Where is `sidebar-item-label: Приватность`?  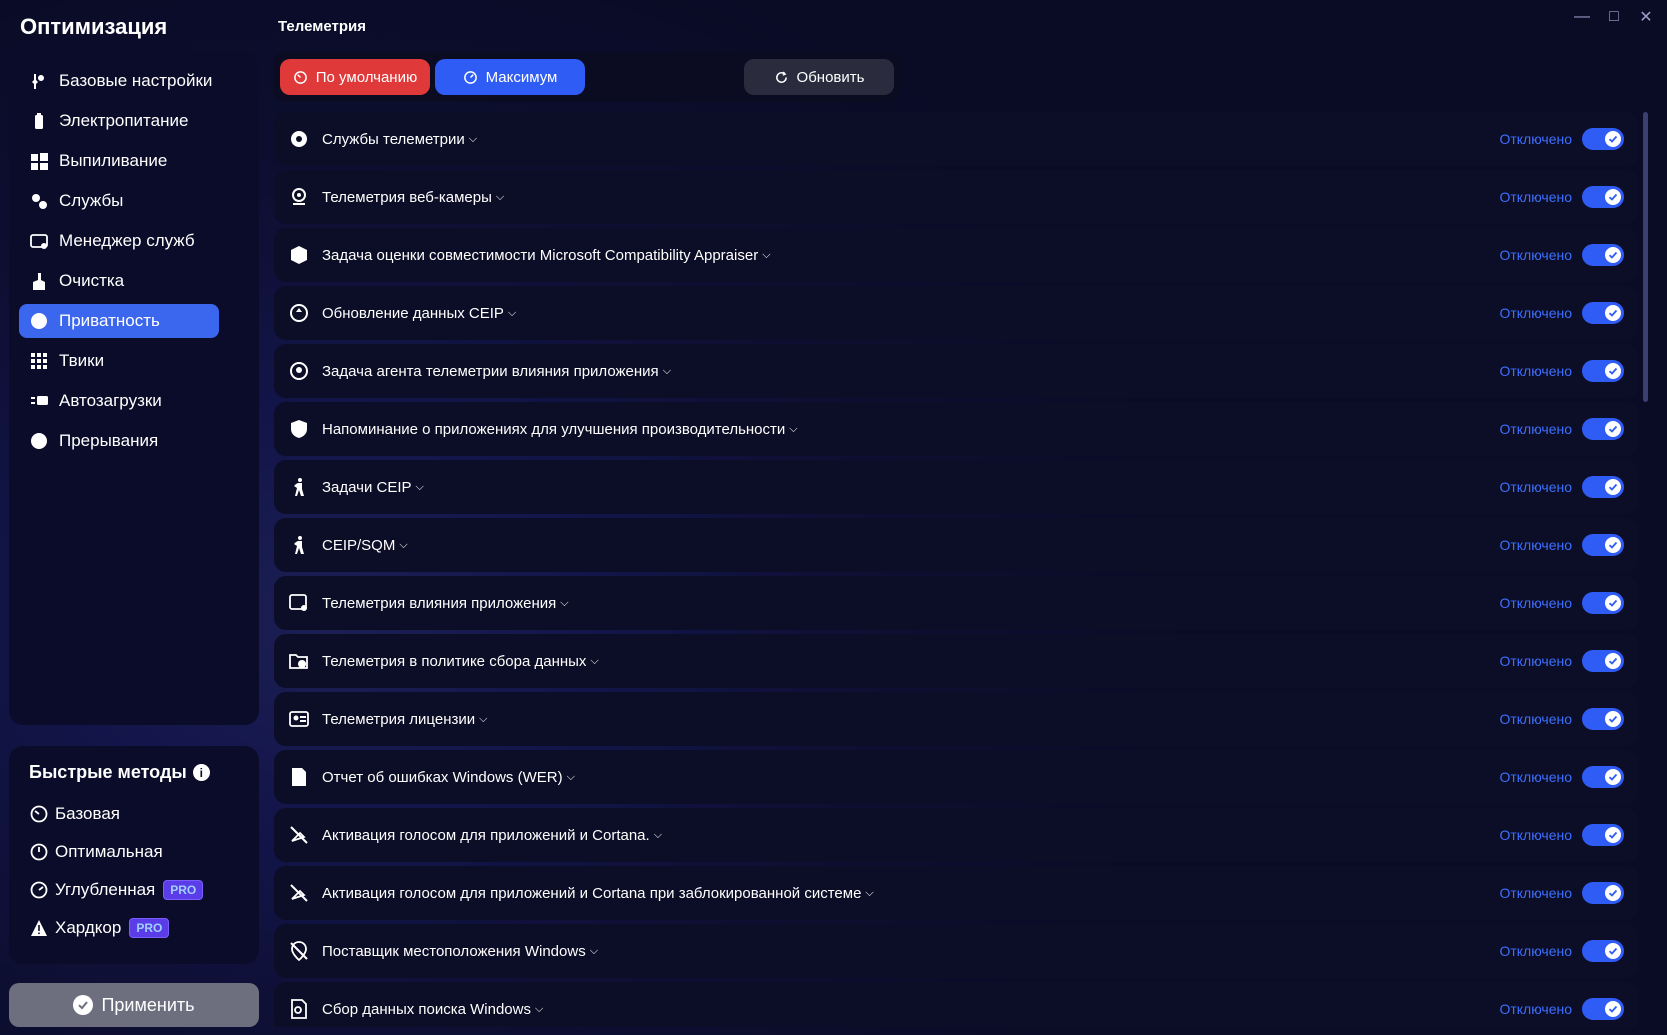 sidebar-item-label: Приватность is located at coordinates (109, 320).